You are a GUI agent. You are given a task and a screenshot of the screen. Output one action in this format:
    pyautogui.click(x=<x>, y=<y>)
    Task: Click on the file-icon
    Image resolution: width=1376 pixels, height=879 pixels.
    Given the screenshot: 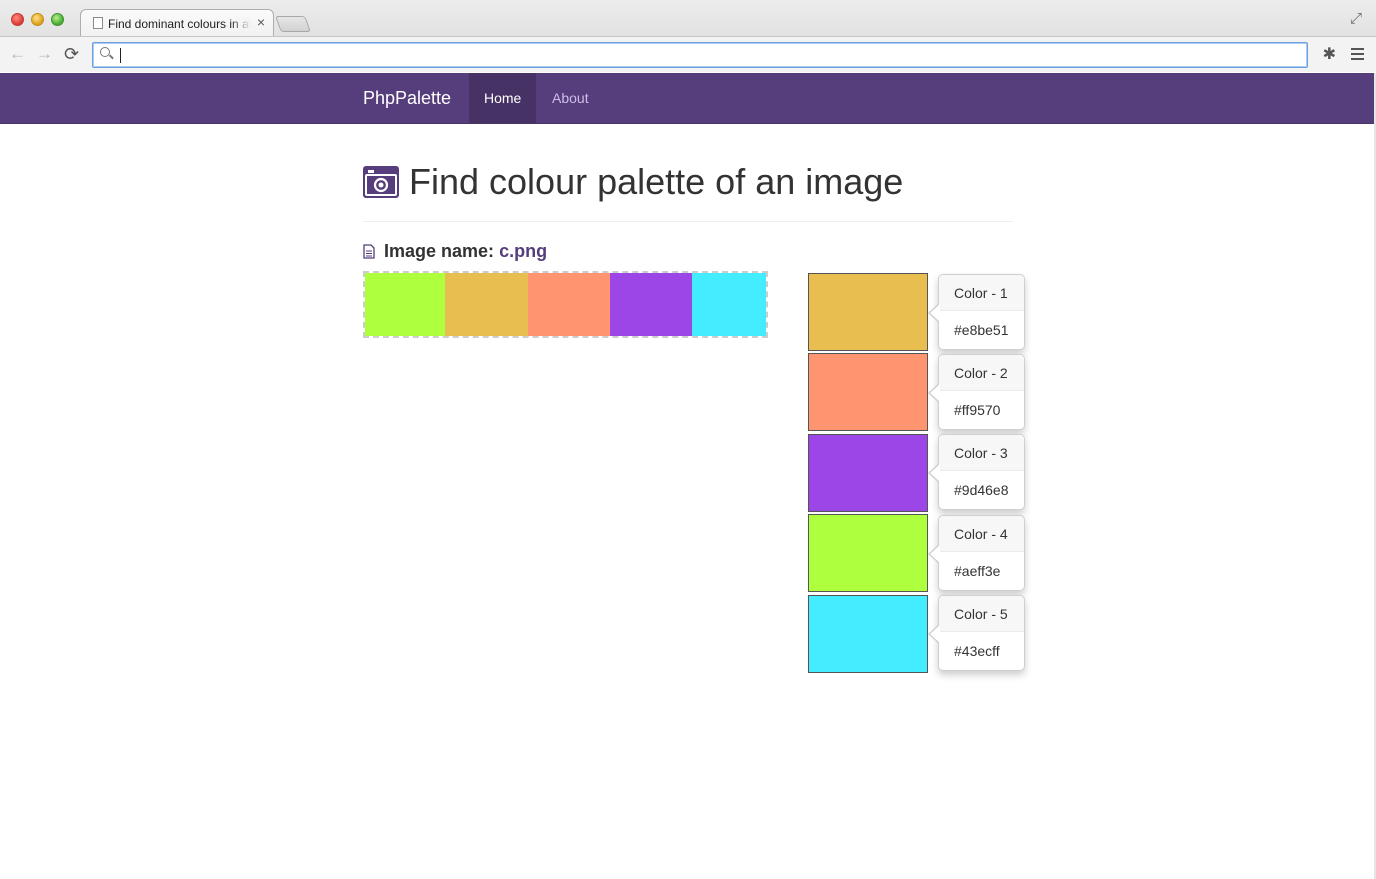 What is the action you would take?
    pyautogui.click(x=369, y=251)
    